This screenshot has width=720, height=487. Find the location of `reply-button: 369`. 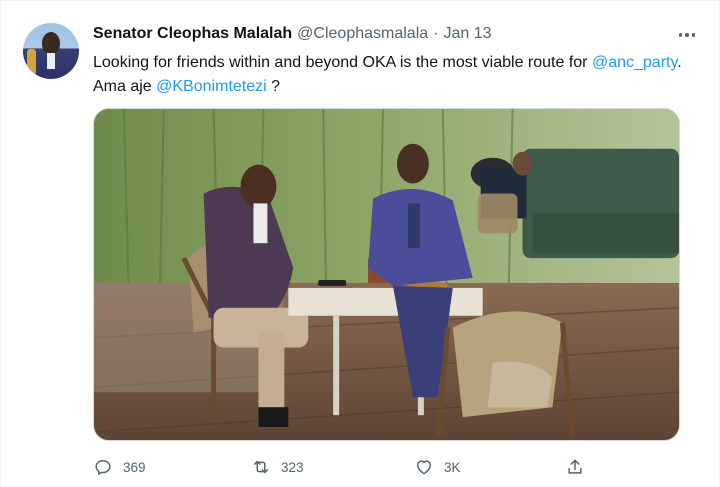

reply-button: 369 is located at coordinates (119, 467).